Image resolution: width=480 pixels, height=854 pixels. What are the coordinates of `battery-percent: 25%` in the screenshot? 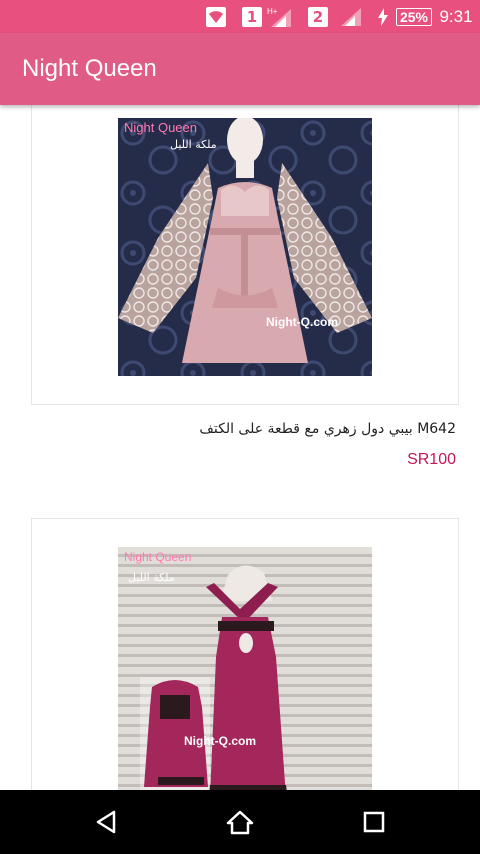 It's located at (414, 16).